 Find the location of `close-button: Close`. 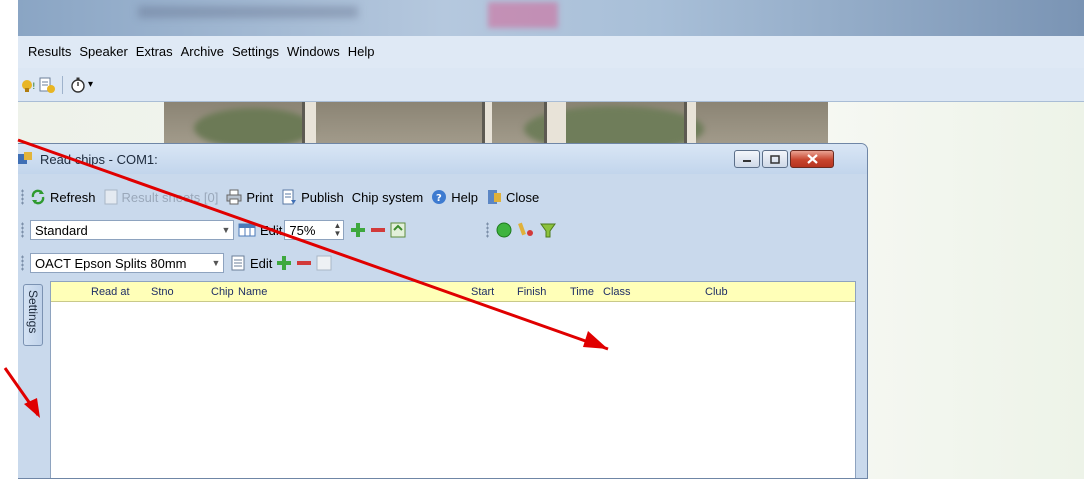

close-button: Close is located at coordinates (512, 197).